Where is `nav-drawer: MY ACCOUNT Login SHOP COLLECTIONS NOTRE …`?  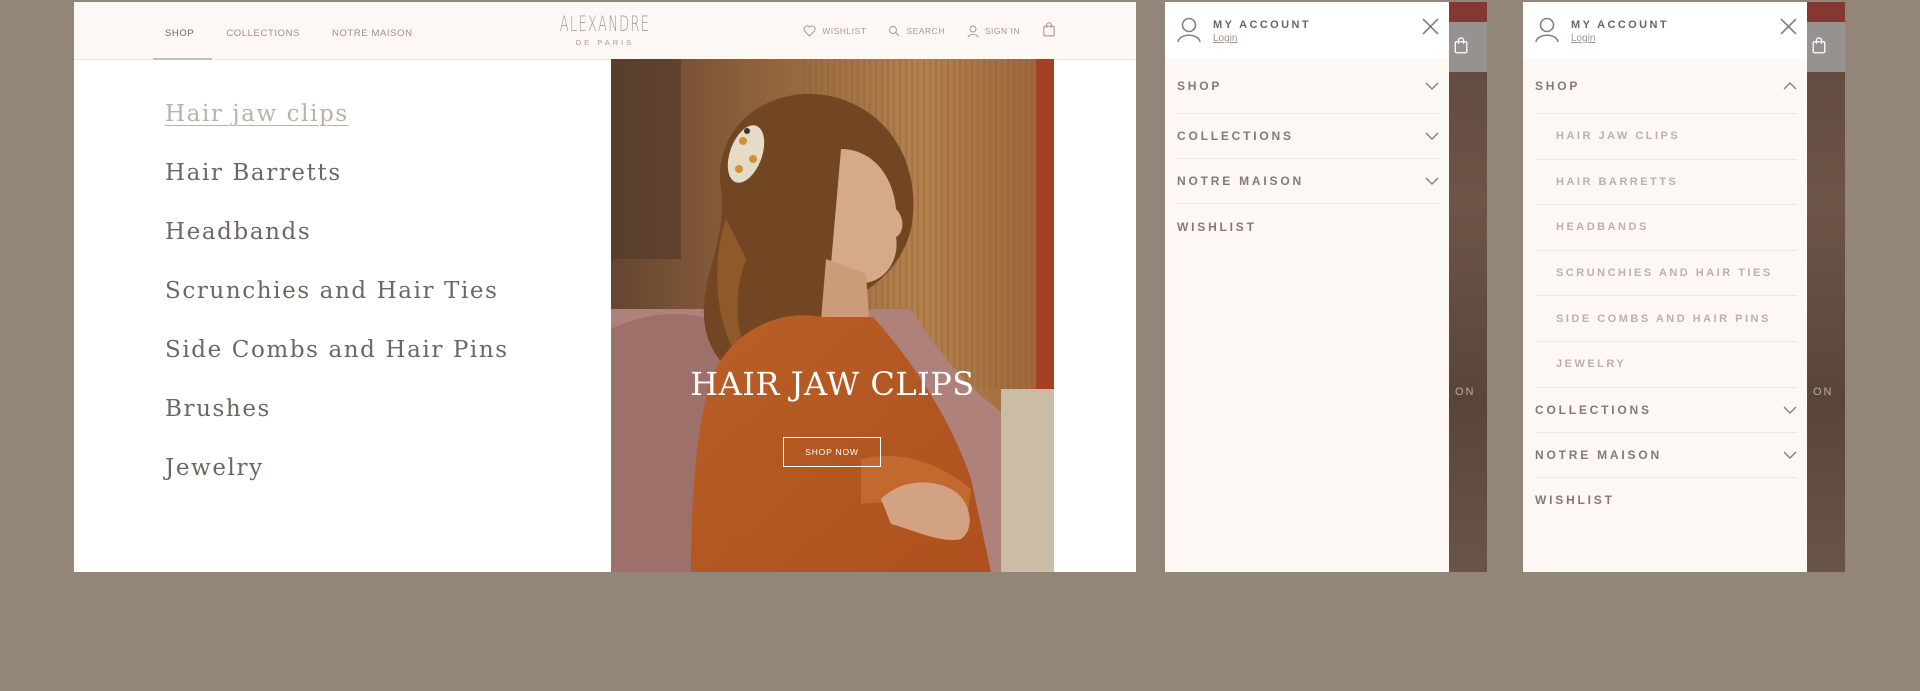 nav-drawer: MY ACCOUNT Login SHOP COLLECTIONS NOTRE … is located at coordinates (1307, 287).